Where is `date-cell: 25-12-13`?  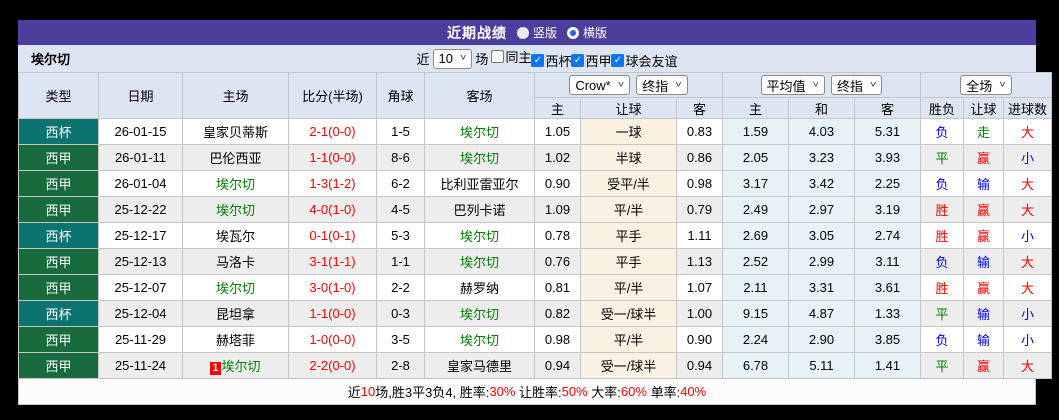 date-cell: 25-12-13 is located at coordinates (140, 261).